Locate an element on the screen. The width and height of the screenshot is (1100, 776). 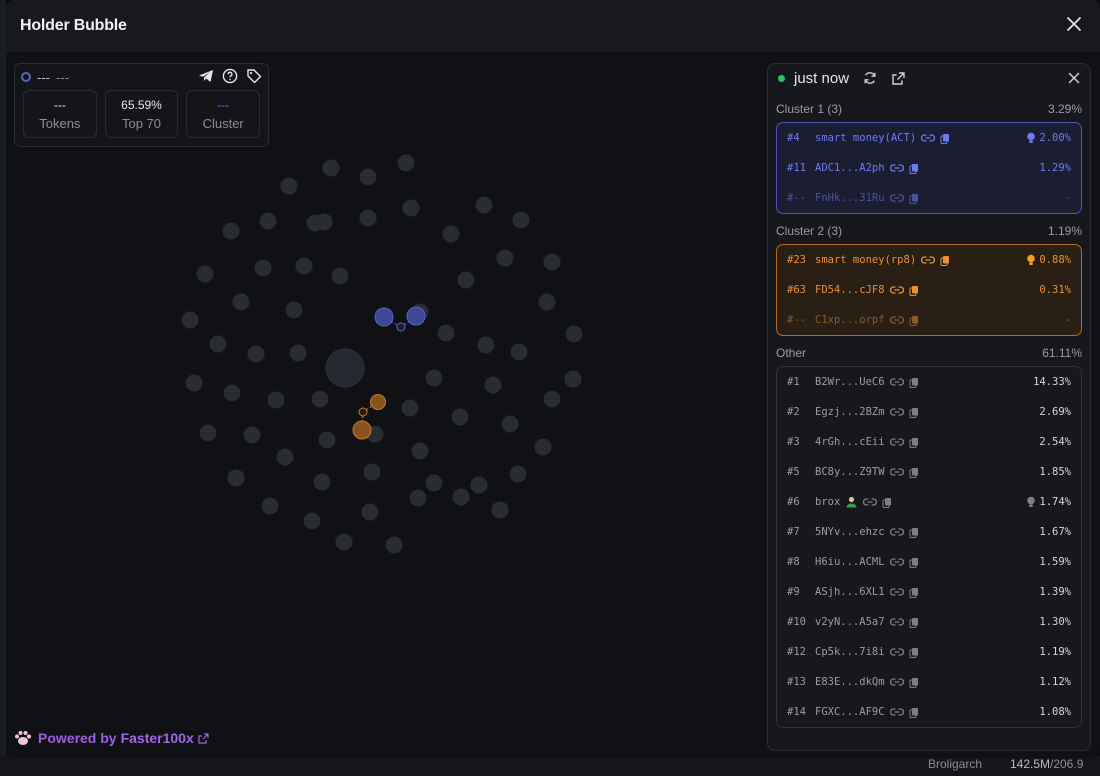
holder-address: FD54...cJF8 is located at coordinates (850, 290).